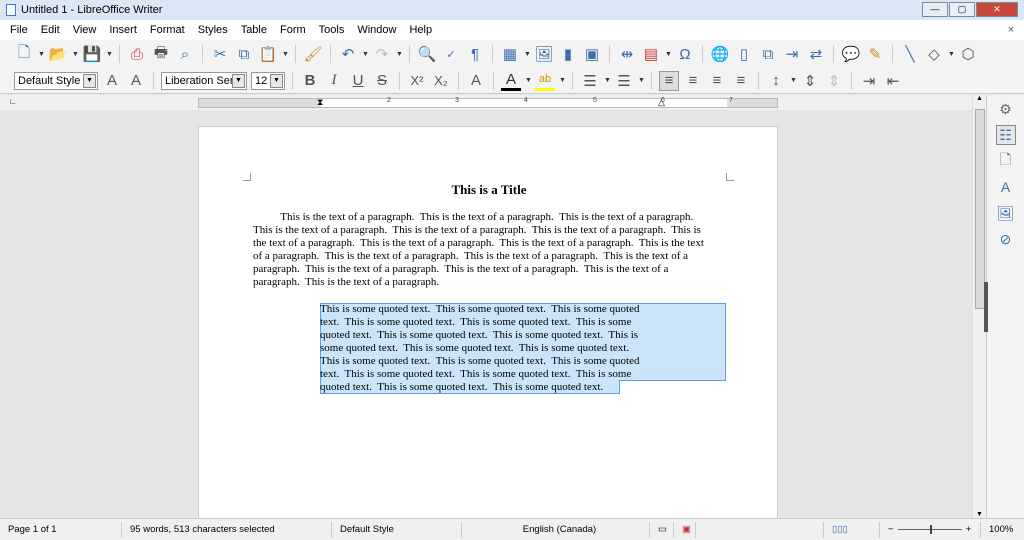 Image resolution: width=1024 pixels, height=540 pixels. What do you see at coordinates (624, 81) in the screenshot?
I see `numbered-list-icon: ☰` at bounding box center [624, 81].